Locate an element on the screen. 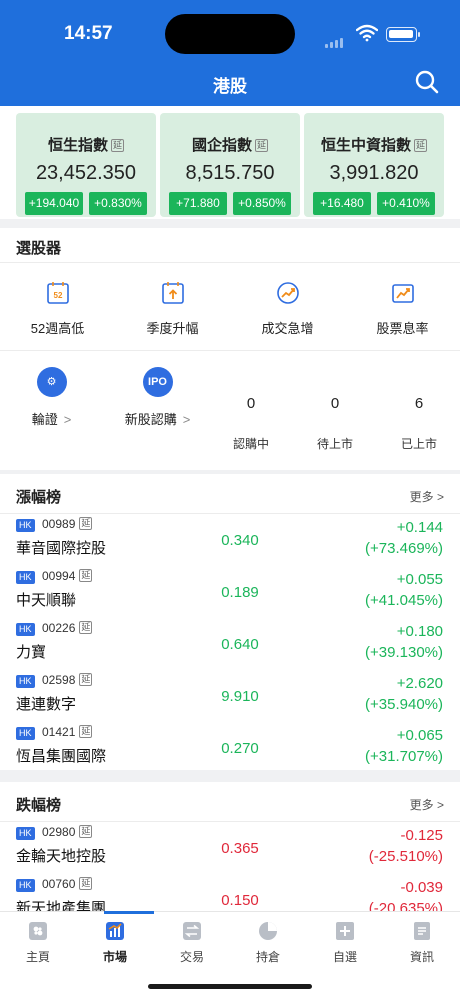 Image resolution: width=460 pixels, height=999 pixels. ipo-stat-subscribing: 0 認購中 is located at coordinates (251, 423).